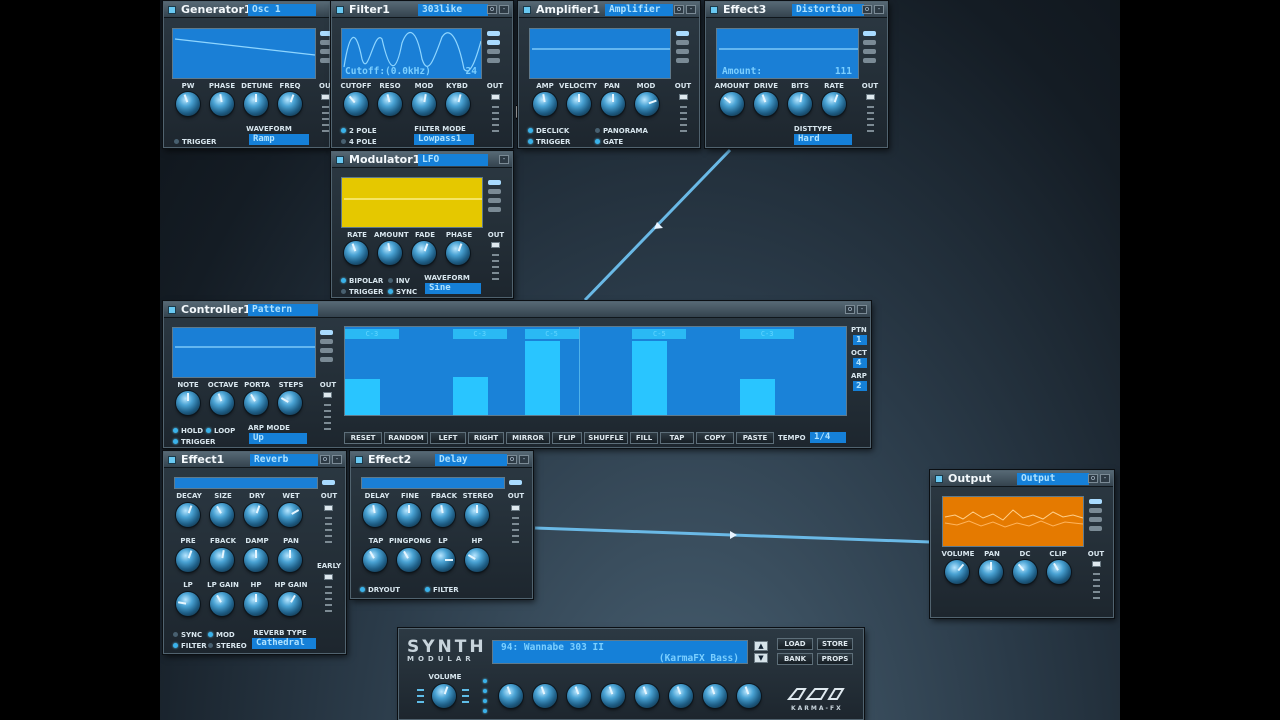 The height and width of the screenshot is (720, 1280). Describe the element at coordinates (390, 291) in the screenshot. I see `sync-toggle` at that location.